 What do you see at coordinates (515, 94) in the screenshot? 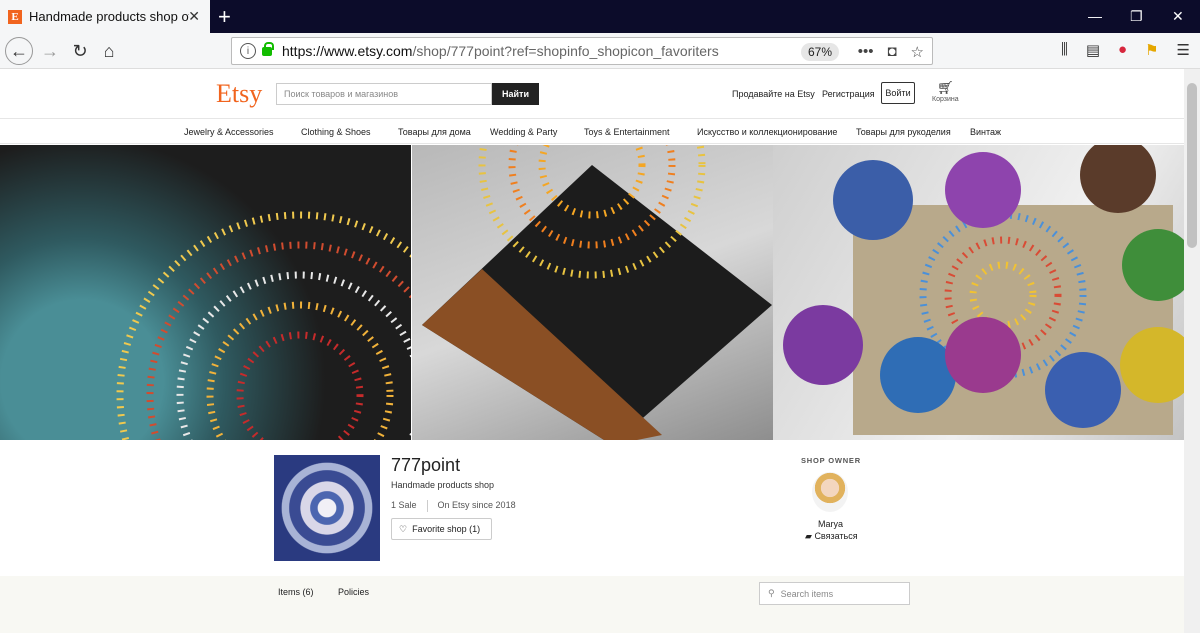
I see `search-button: Найти` at bounding box center [515, 94].